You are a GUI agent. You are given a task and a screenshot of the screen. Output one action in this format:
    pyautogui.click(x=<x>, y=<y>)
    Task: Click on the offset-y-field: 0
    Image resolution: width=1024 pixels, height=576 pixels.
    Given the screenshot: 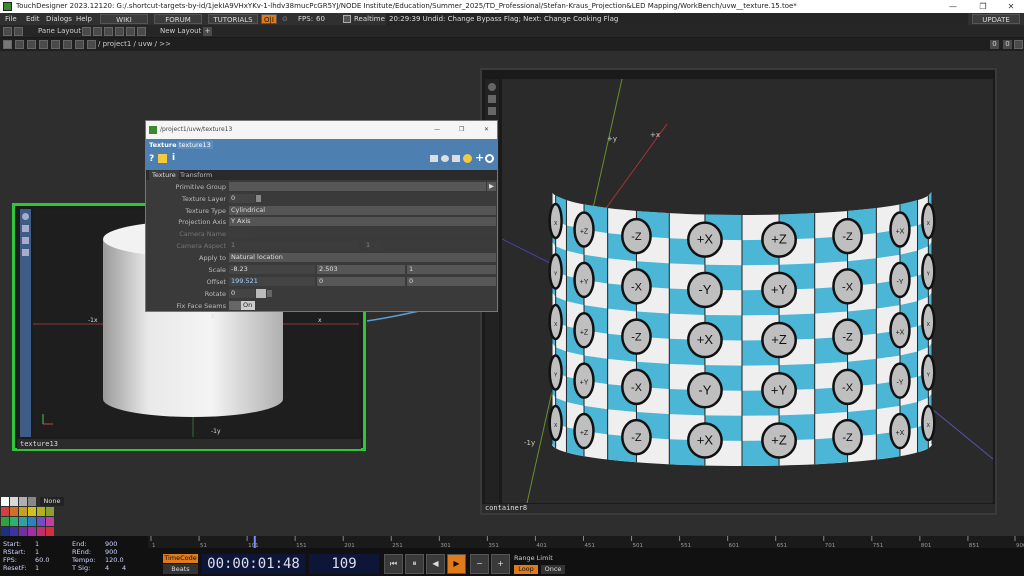 What is the action you would take?
    pyautogui.click(x=361, y=281)
    